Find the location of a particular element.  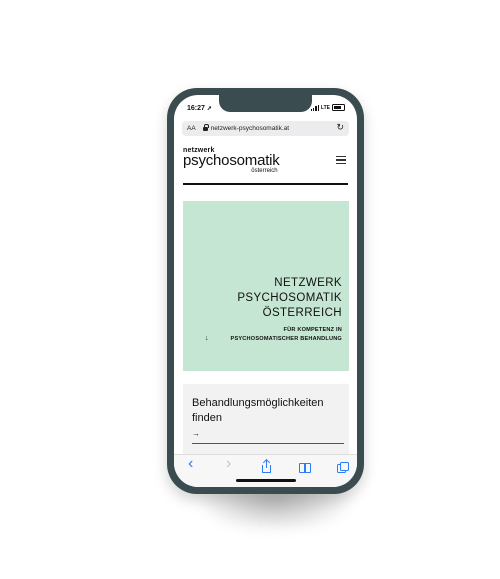

menu-icon is located at coordinates (341, 160).